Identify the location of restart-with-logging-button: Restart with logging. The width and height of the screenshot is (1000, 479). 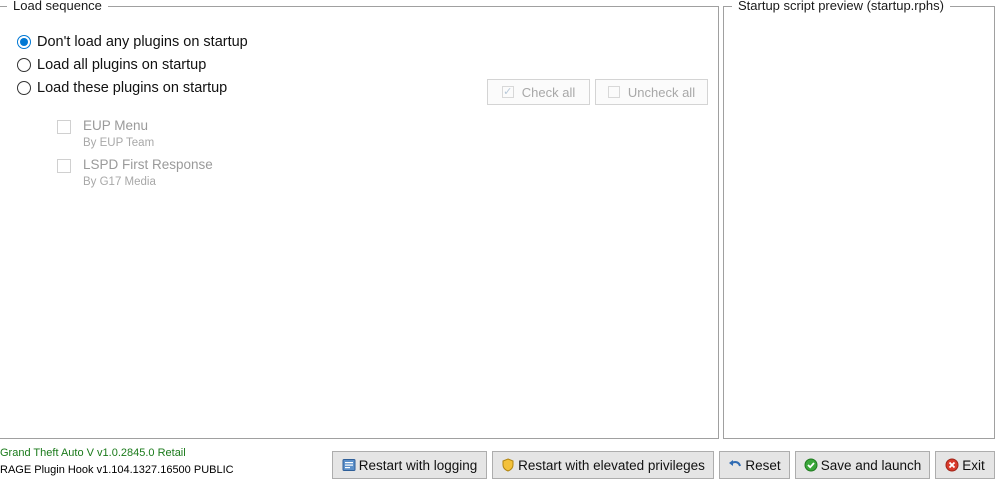
(409, 465).